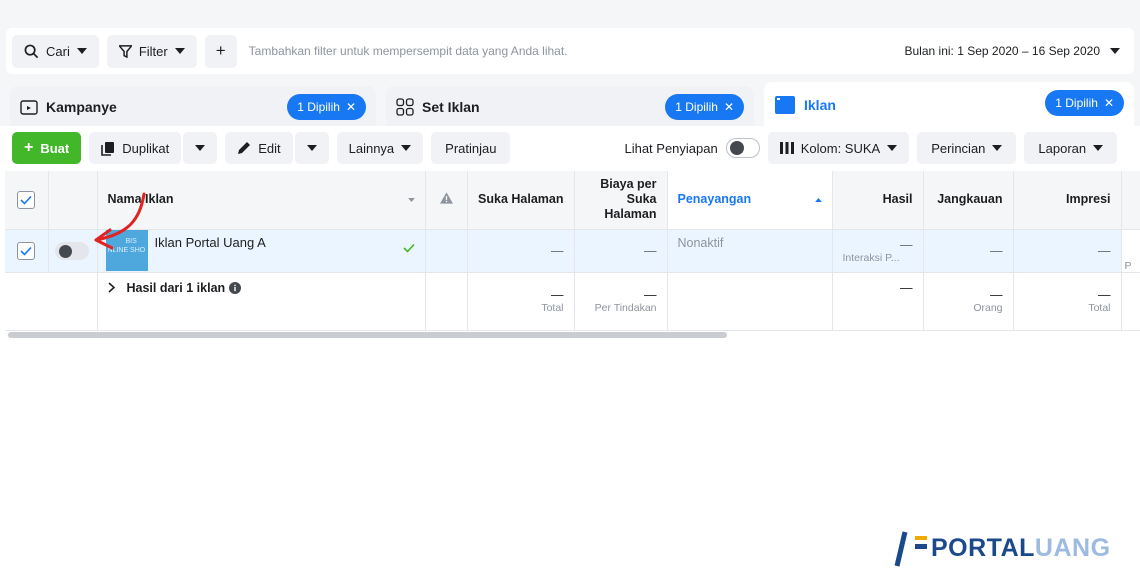 The height and width of the screenshot is (570, 1140). What do you see at coordinates (235, 287) in the screenshot?
I see `info-icon` at bounding box center [235, 287].